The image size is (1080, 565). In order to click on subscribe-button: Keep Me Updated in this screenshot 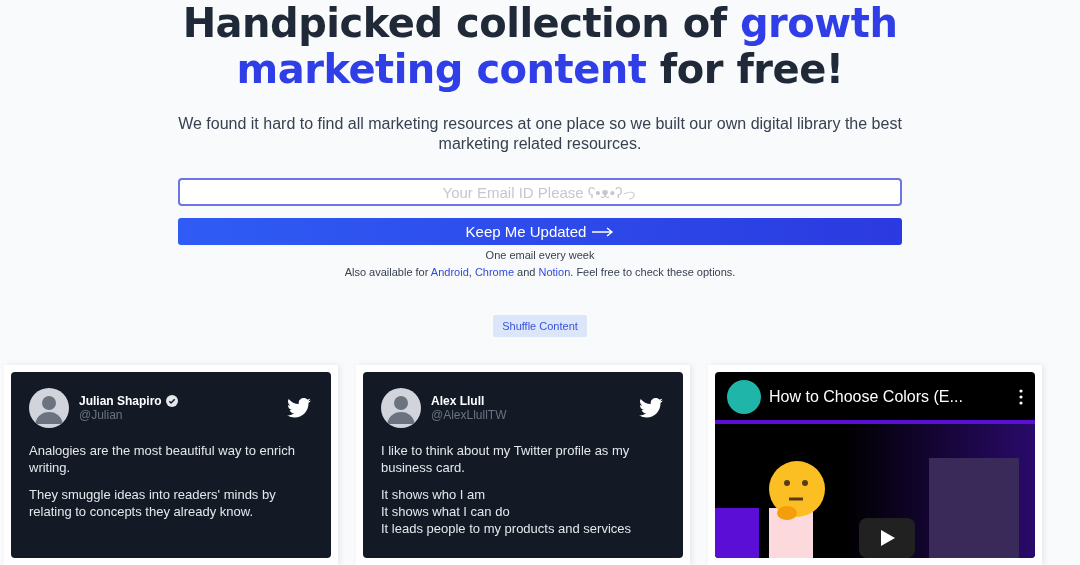, I will do `click(540, 231)`.